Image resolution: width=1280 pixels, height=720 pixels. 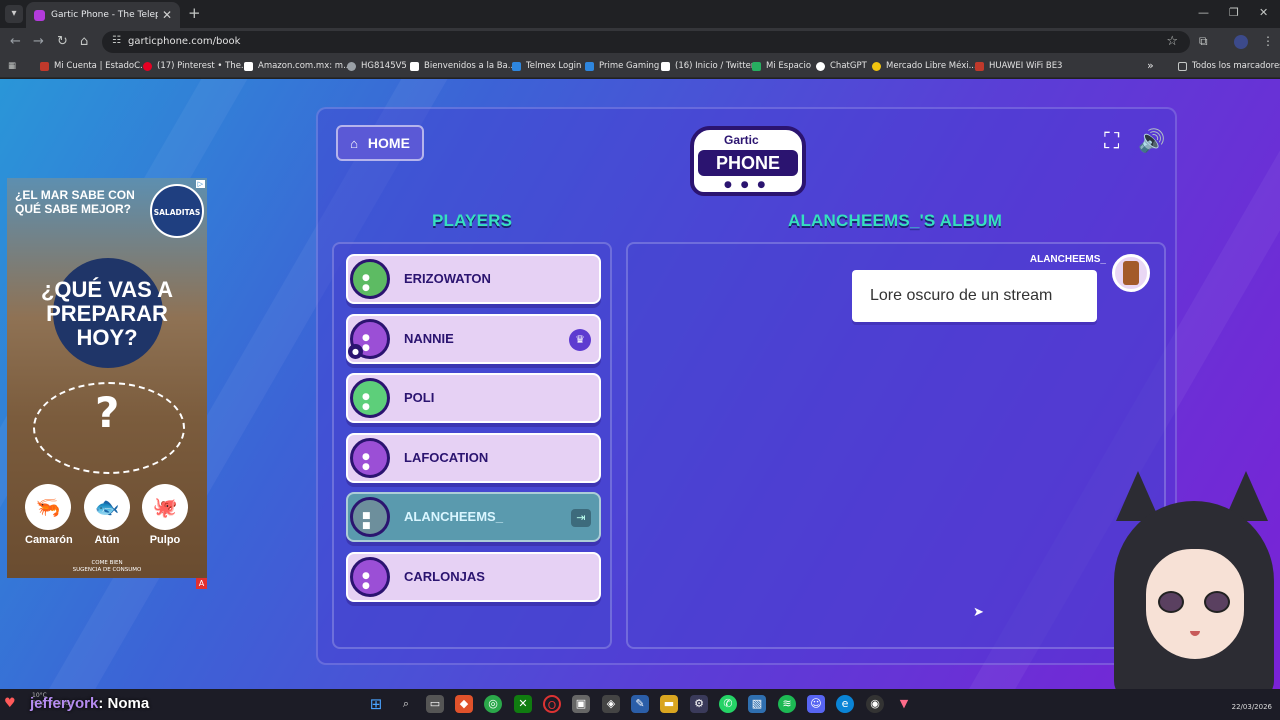 What do you see at coordinates (699, 704) in the screenshot?
I see `settings-icon: ⚙` at bounding box center [699, 704].